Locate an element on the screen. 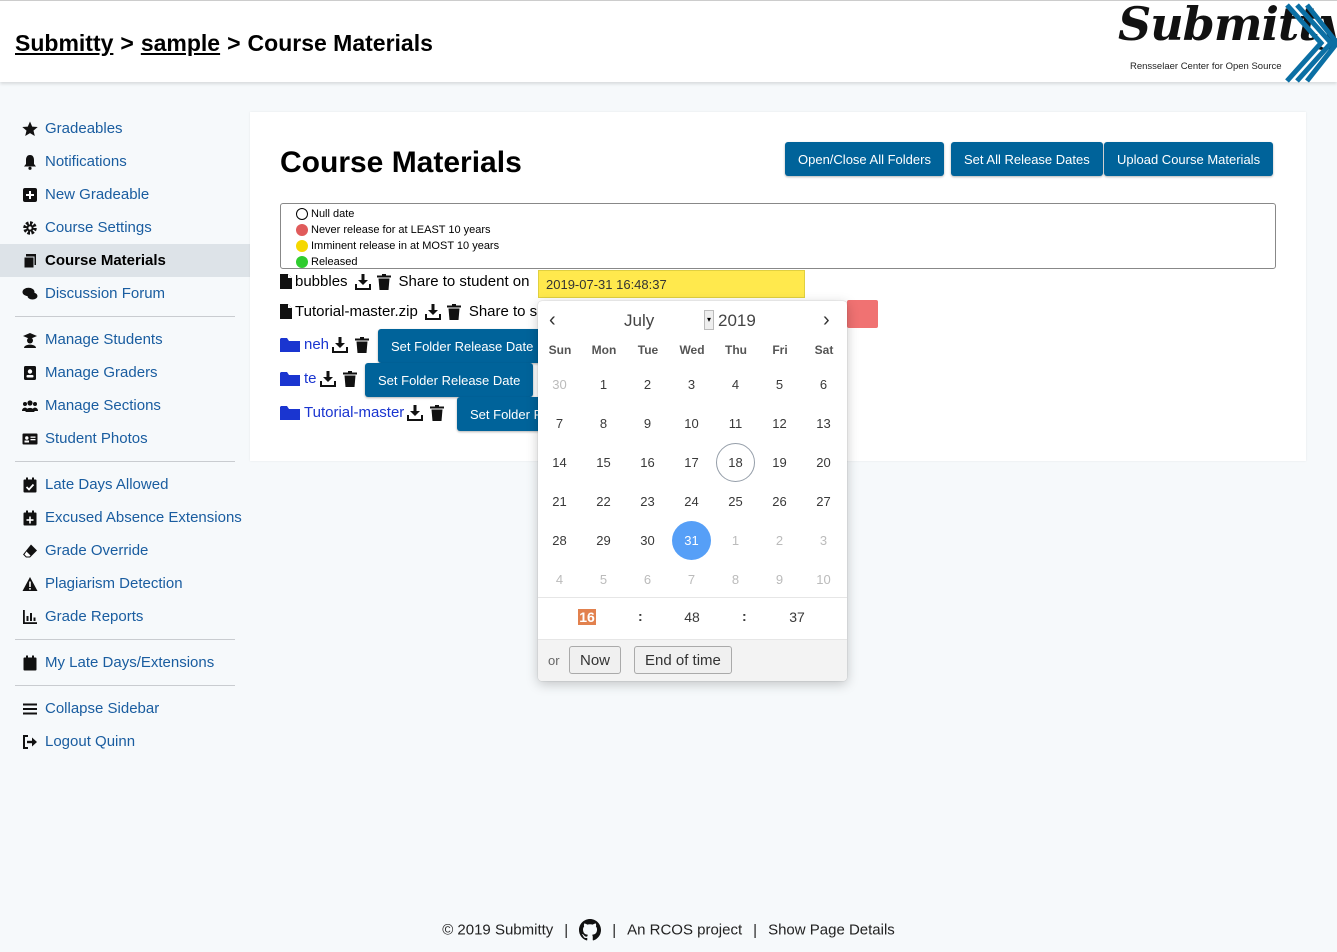  month-select: July is located at coordinates (639, 321).